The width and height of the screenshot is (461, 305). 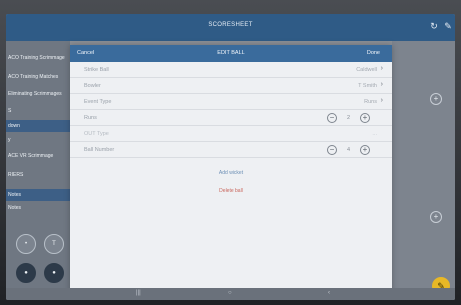 I want to click on app-title: SCORESHEET, so click(x=230, y=25).